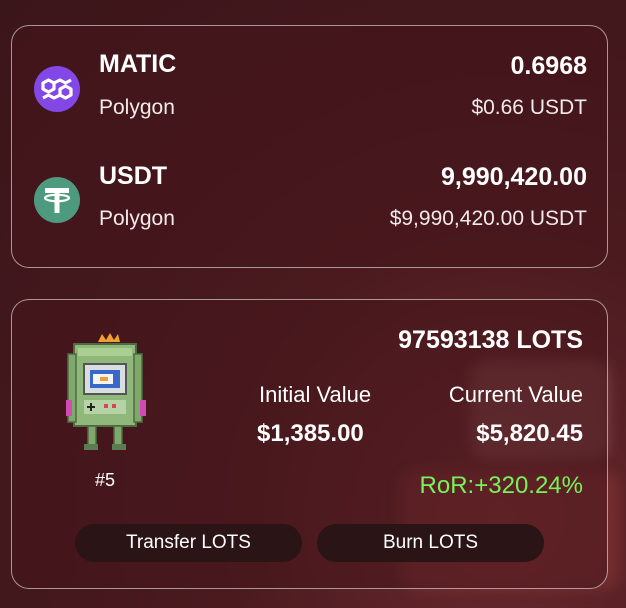 The image size is (626, 608). What do you see at coordinates (430, 543) in the screenshot?
I see `burn-lots-button: Burn LOTS` at bounding box center [430, 543].